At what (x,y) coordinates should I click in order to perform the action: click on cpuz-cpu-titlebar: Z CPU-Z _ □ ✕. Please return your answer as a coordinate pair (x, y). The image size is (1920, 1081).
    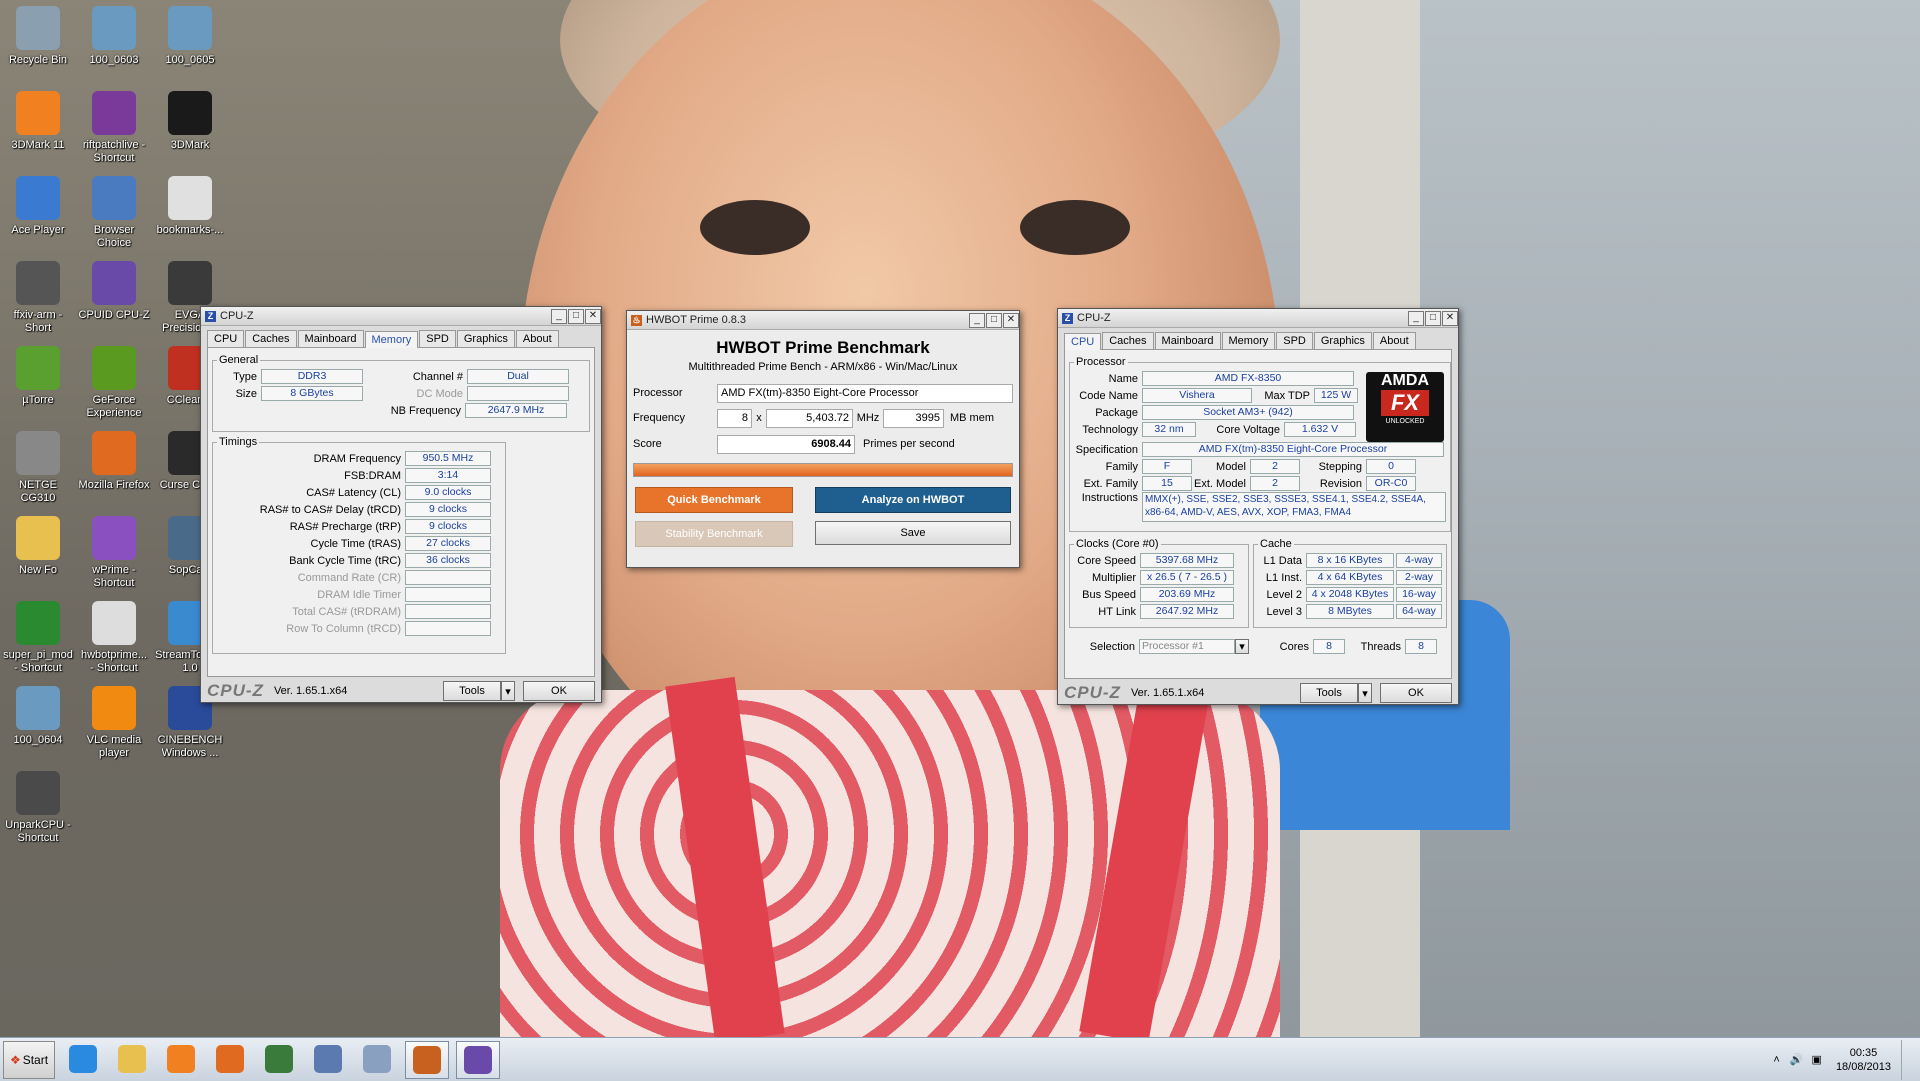
    Looking at the image, I should click on (1258, 318).